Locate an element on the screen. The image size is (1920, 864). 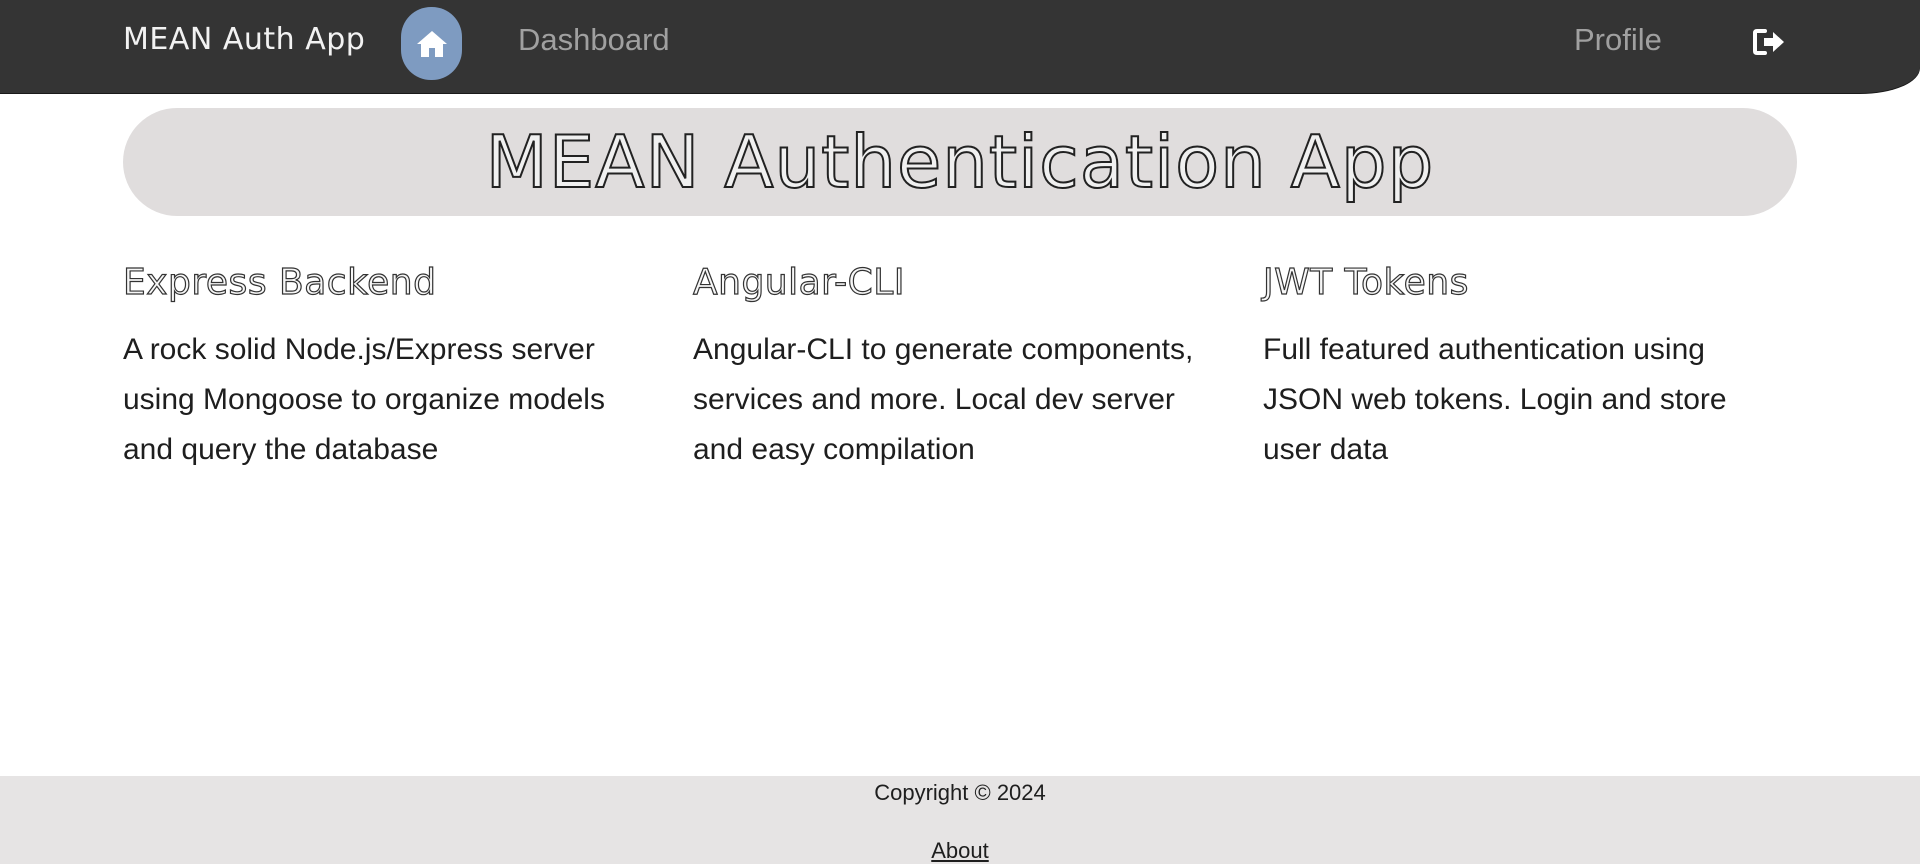
hero-banner: MEAN Authentication App is located at coordinates (960, 162).